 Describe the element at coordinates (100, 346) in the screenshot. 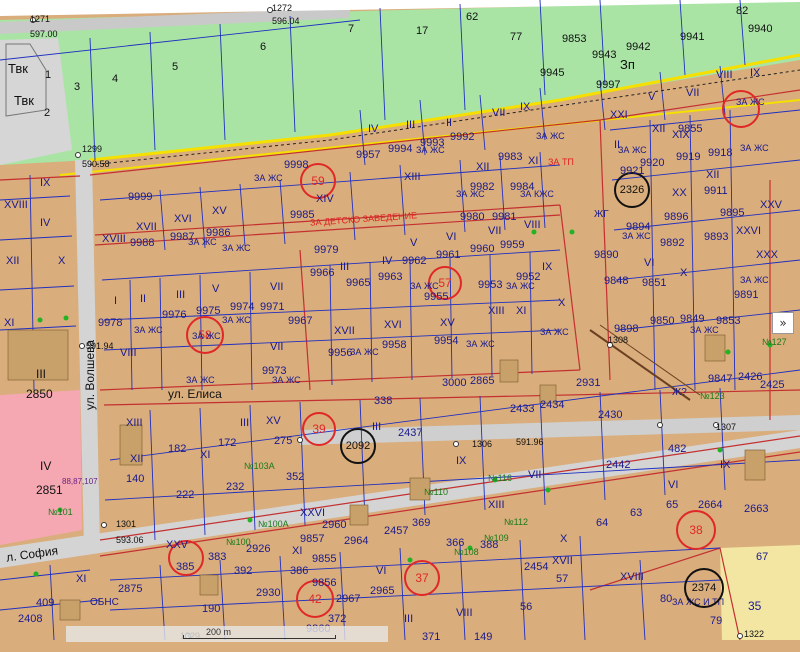

I see `ref-1305-elev: 591.94` at that location.